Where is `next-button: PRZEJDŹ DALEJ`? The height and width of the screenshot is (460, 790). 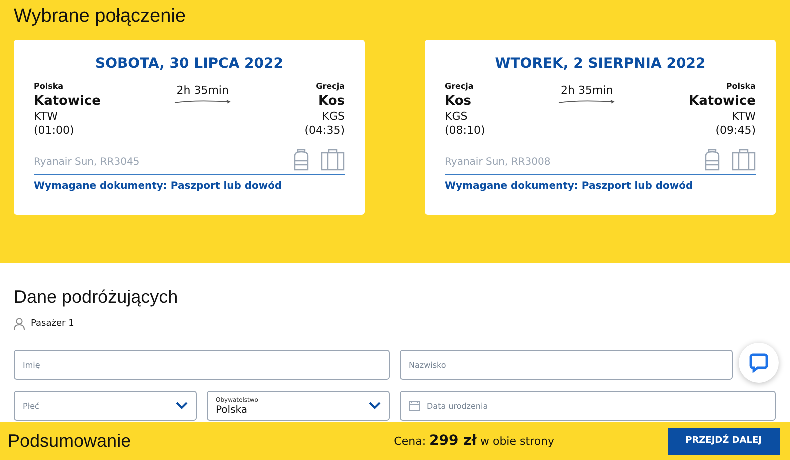 next-button: PRZEJDŹ DALEJ is located at coordinates (724, 441).